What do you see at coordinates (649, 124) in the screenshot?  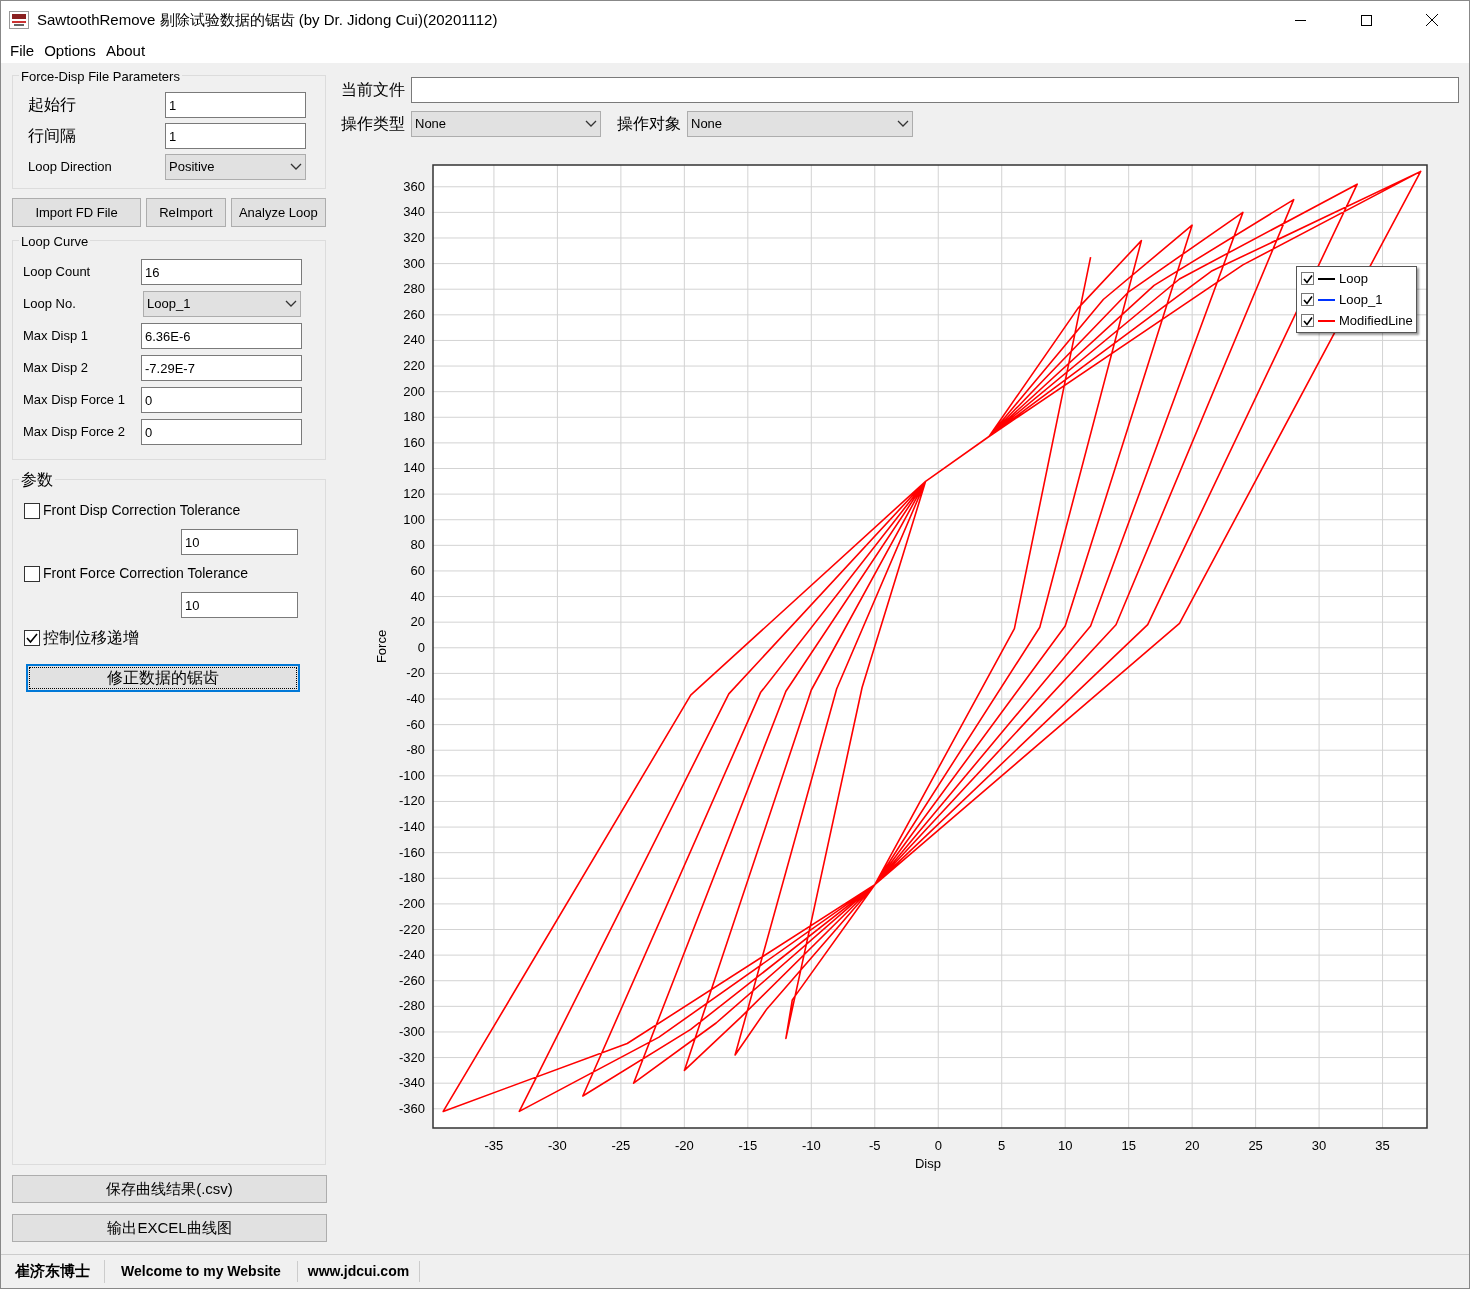 I see `field-label: 操作对象` at bounding box center [649, 124].